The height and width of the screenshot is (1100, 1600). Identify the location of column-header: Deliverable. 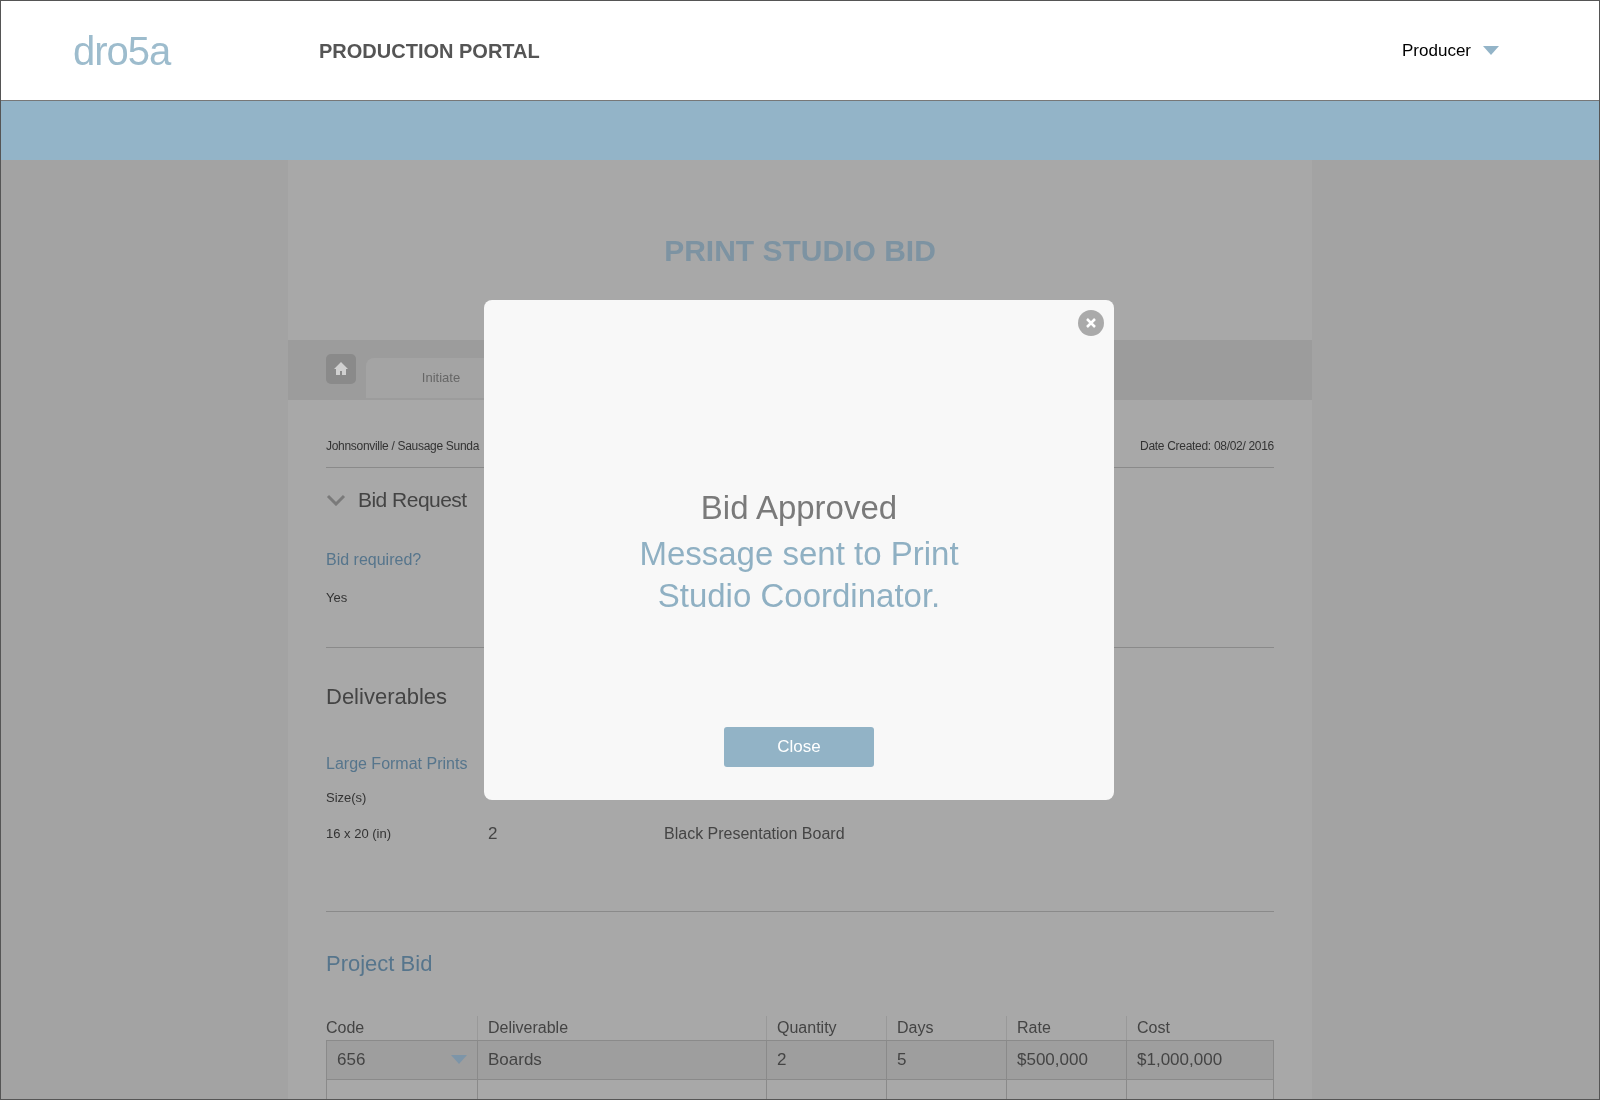
(621, 1027).